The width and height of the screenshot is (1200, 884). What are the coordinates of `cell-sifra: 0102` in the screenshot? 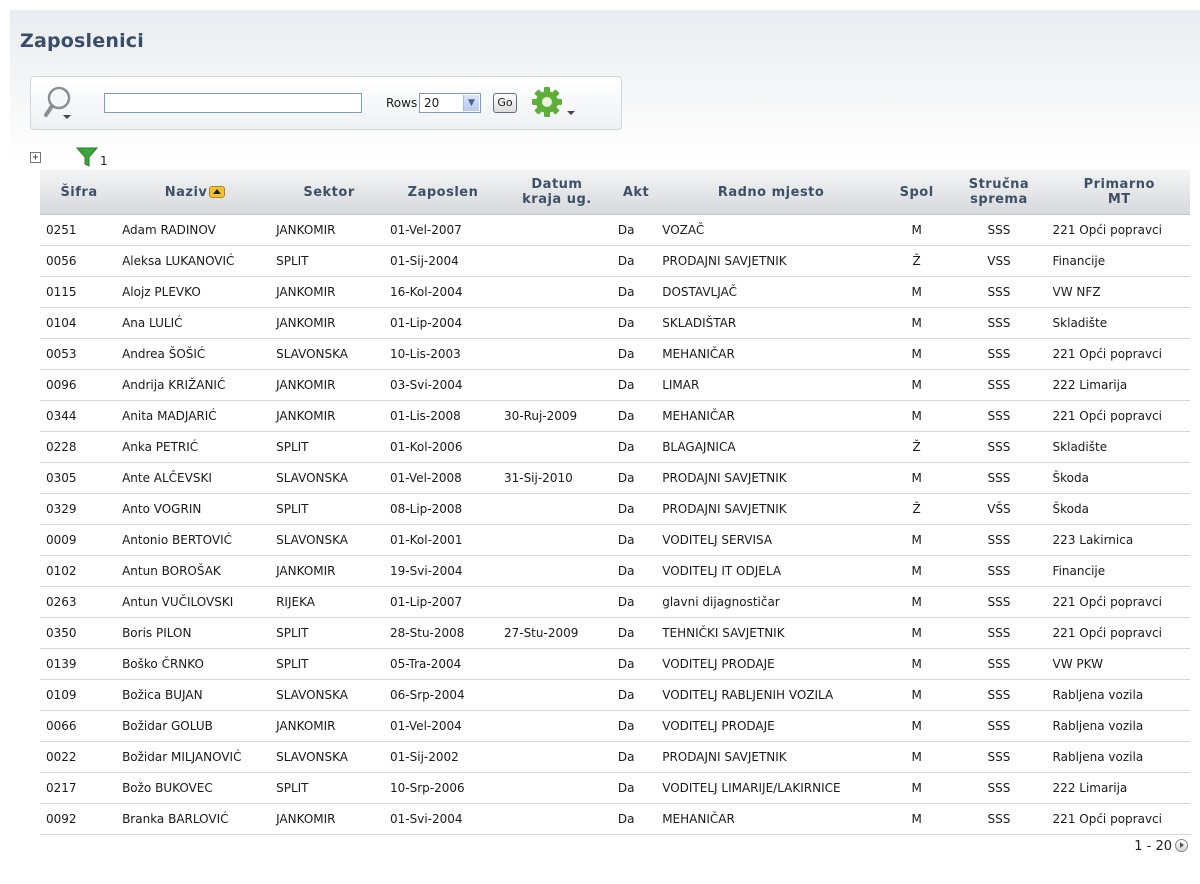 It's located at (79, 571).